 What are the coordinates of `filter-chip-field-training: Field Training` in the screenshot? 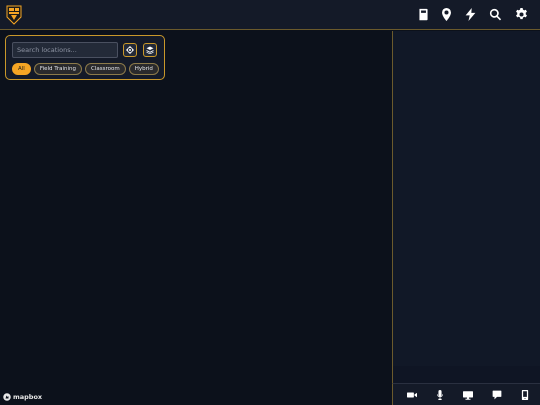 It's located at (57, 69).